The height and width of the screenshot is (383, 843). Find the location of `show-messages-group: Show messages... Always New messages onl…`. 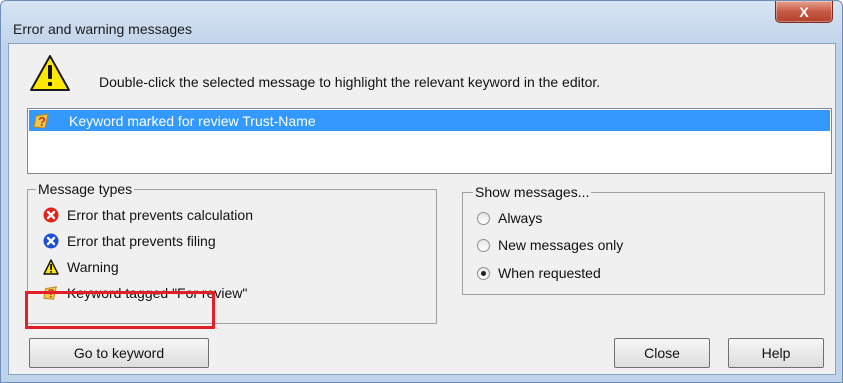

show-messages-group: Show messages... Always New messages onl… is located at coordinates (643, 239).